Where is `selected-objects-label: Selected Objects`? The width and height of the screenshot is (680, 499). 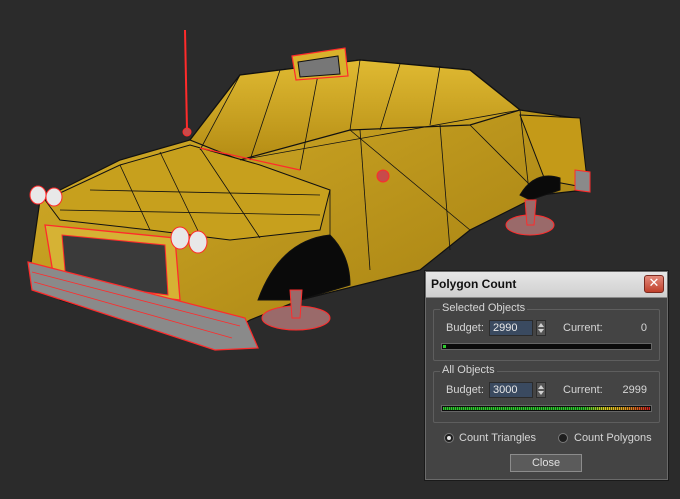 selected-objects-label: Selected Objects is located at coordinates (484, 308).